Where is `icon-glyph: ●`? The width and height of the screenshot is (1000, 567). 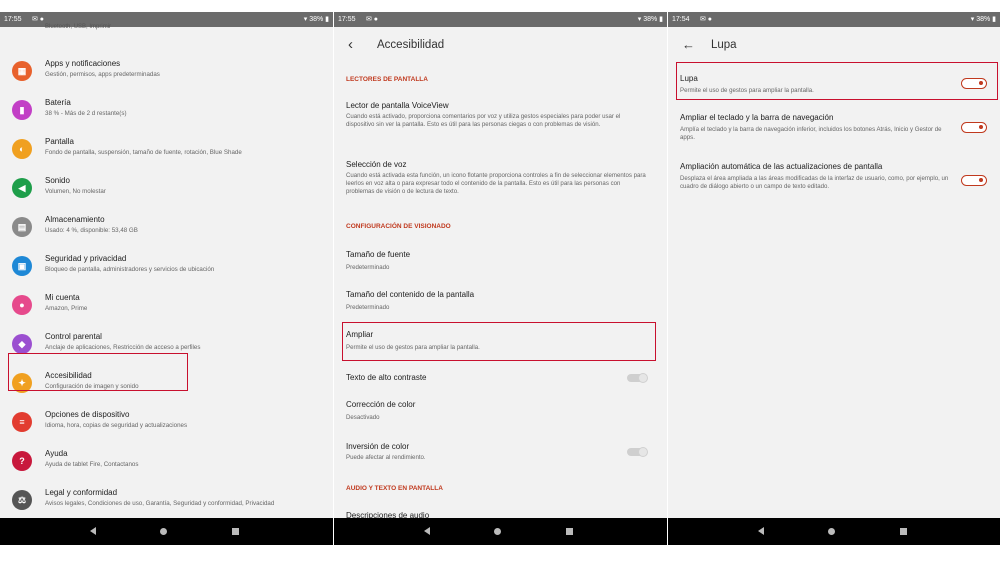
icon-glyph: ● is located at coordinates (22, 304).